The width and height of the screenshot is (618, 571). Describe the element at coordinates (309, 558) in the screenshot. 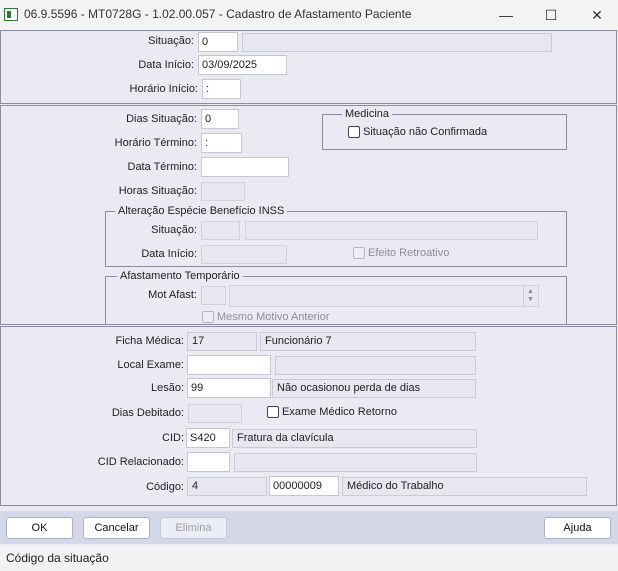

I see `status-bar: Código da situação` at that location.